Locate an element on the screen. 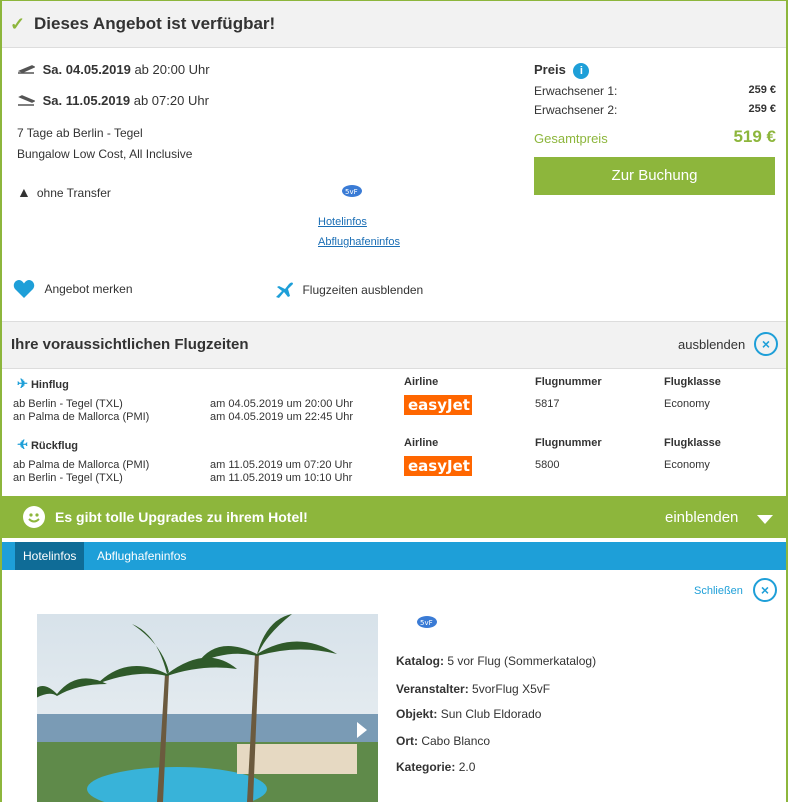  transfer-label: ohne Transfer is located at coordinates (73, 193).